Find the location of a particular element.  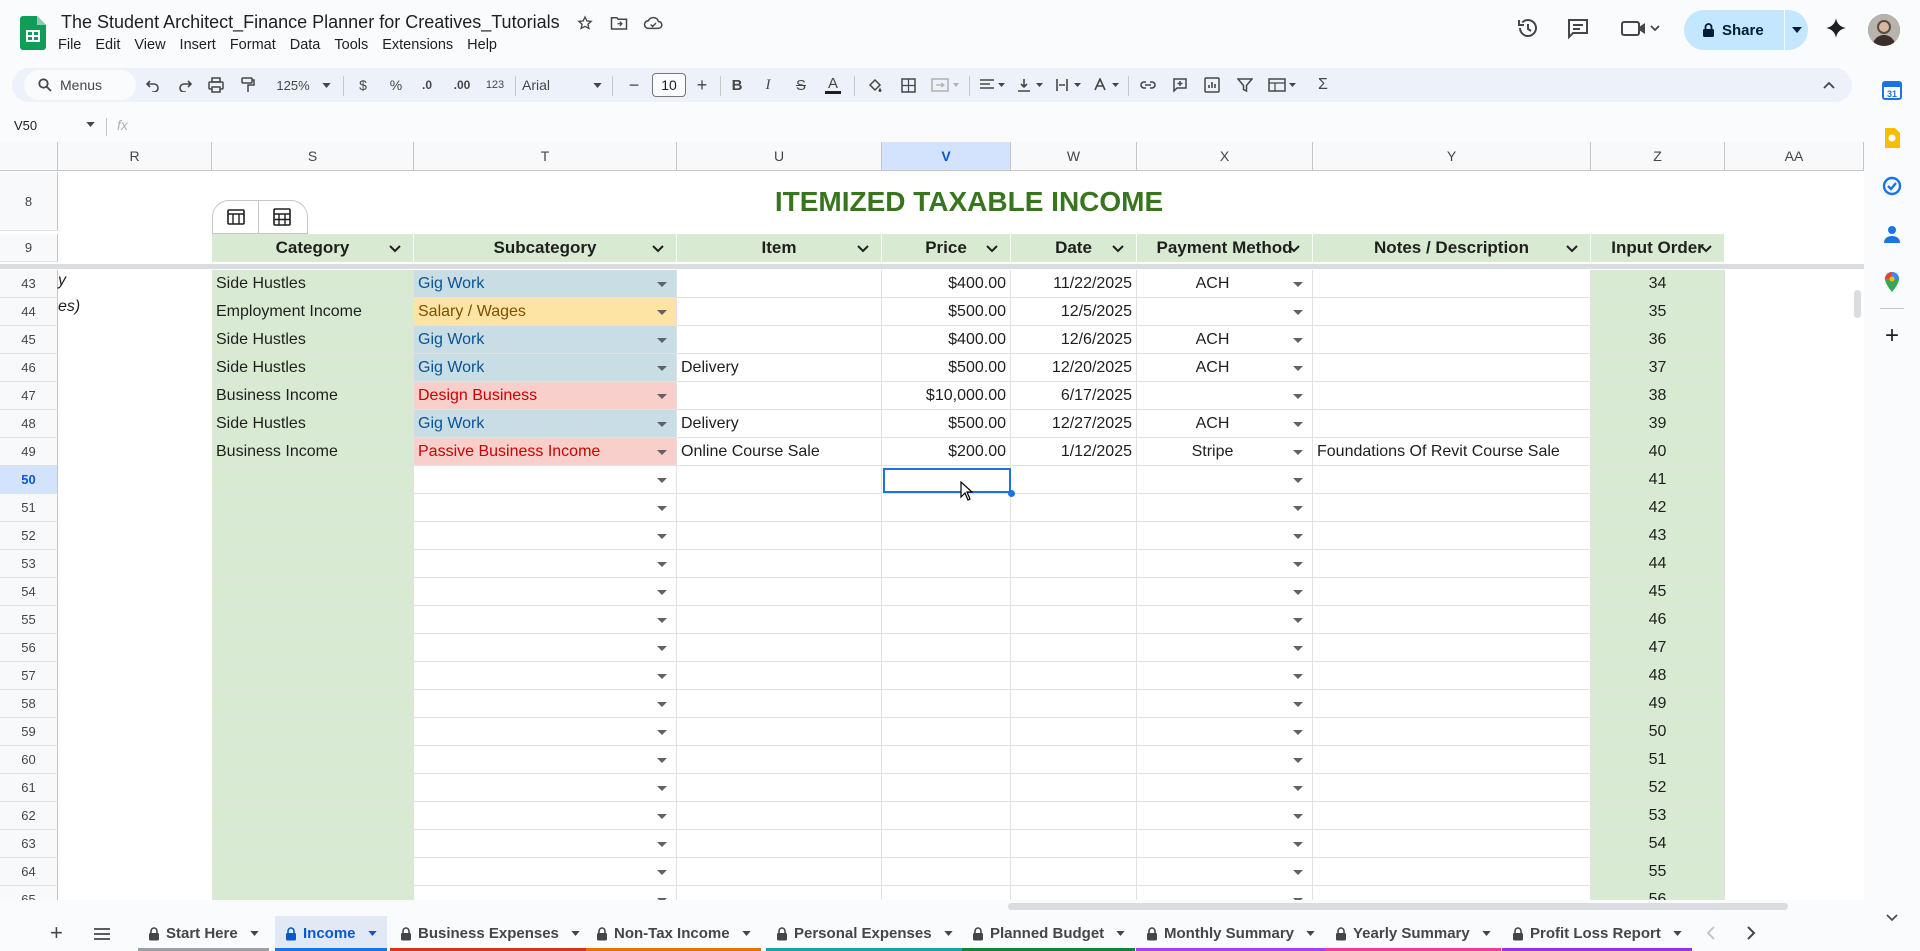

sheets-logo-icon is located at coordinates (33, 33).